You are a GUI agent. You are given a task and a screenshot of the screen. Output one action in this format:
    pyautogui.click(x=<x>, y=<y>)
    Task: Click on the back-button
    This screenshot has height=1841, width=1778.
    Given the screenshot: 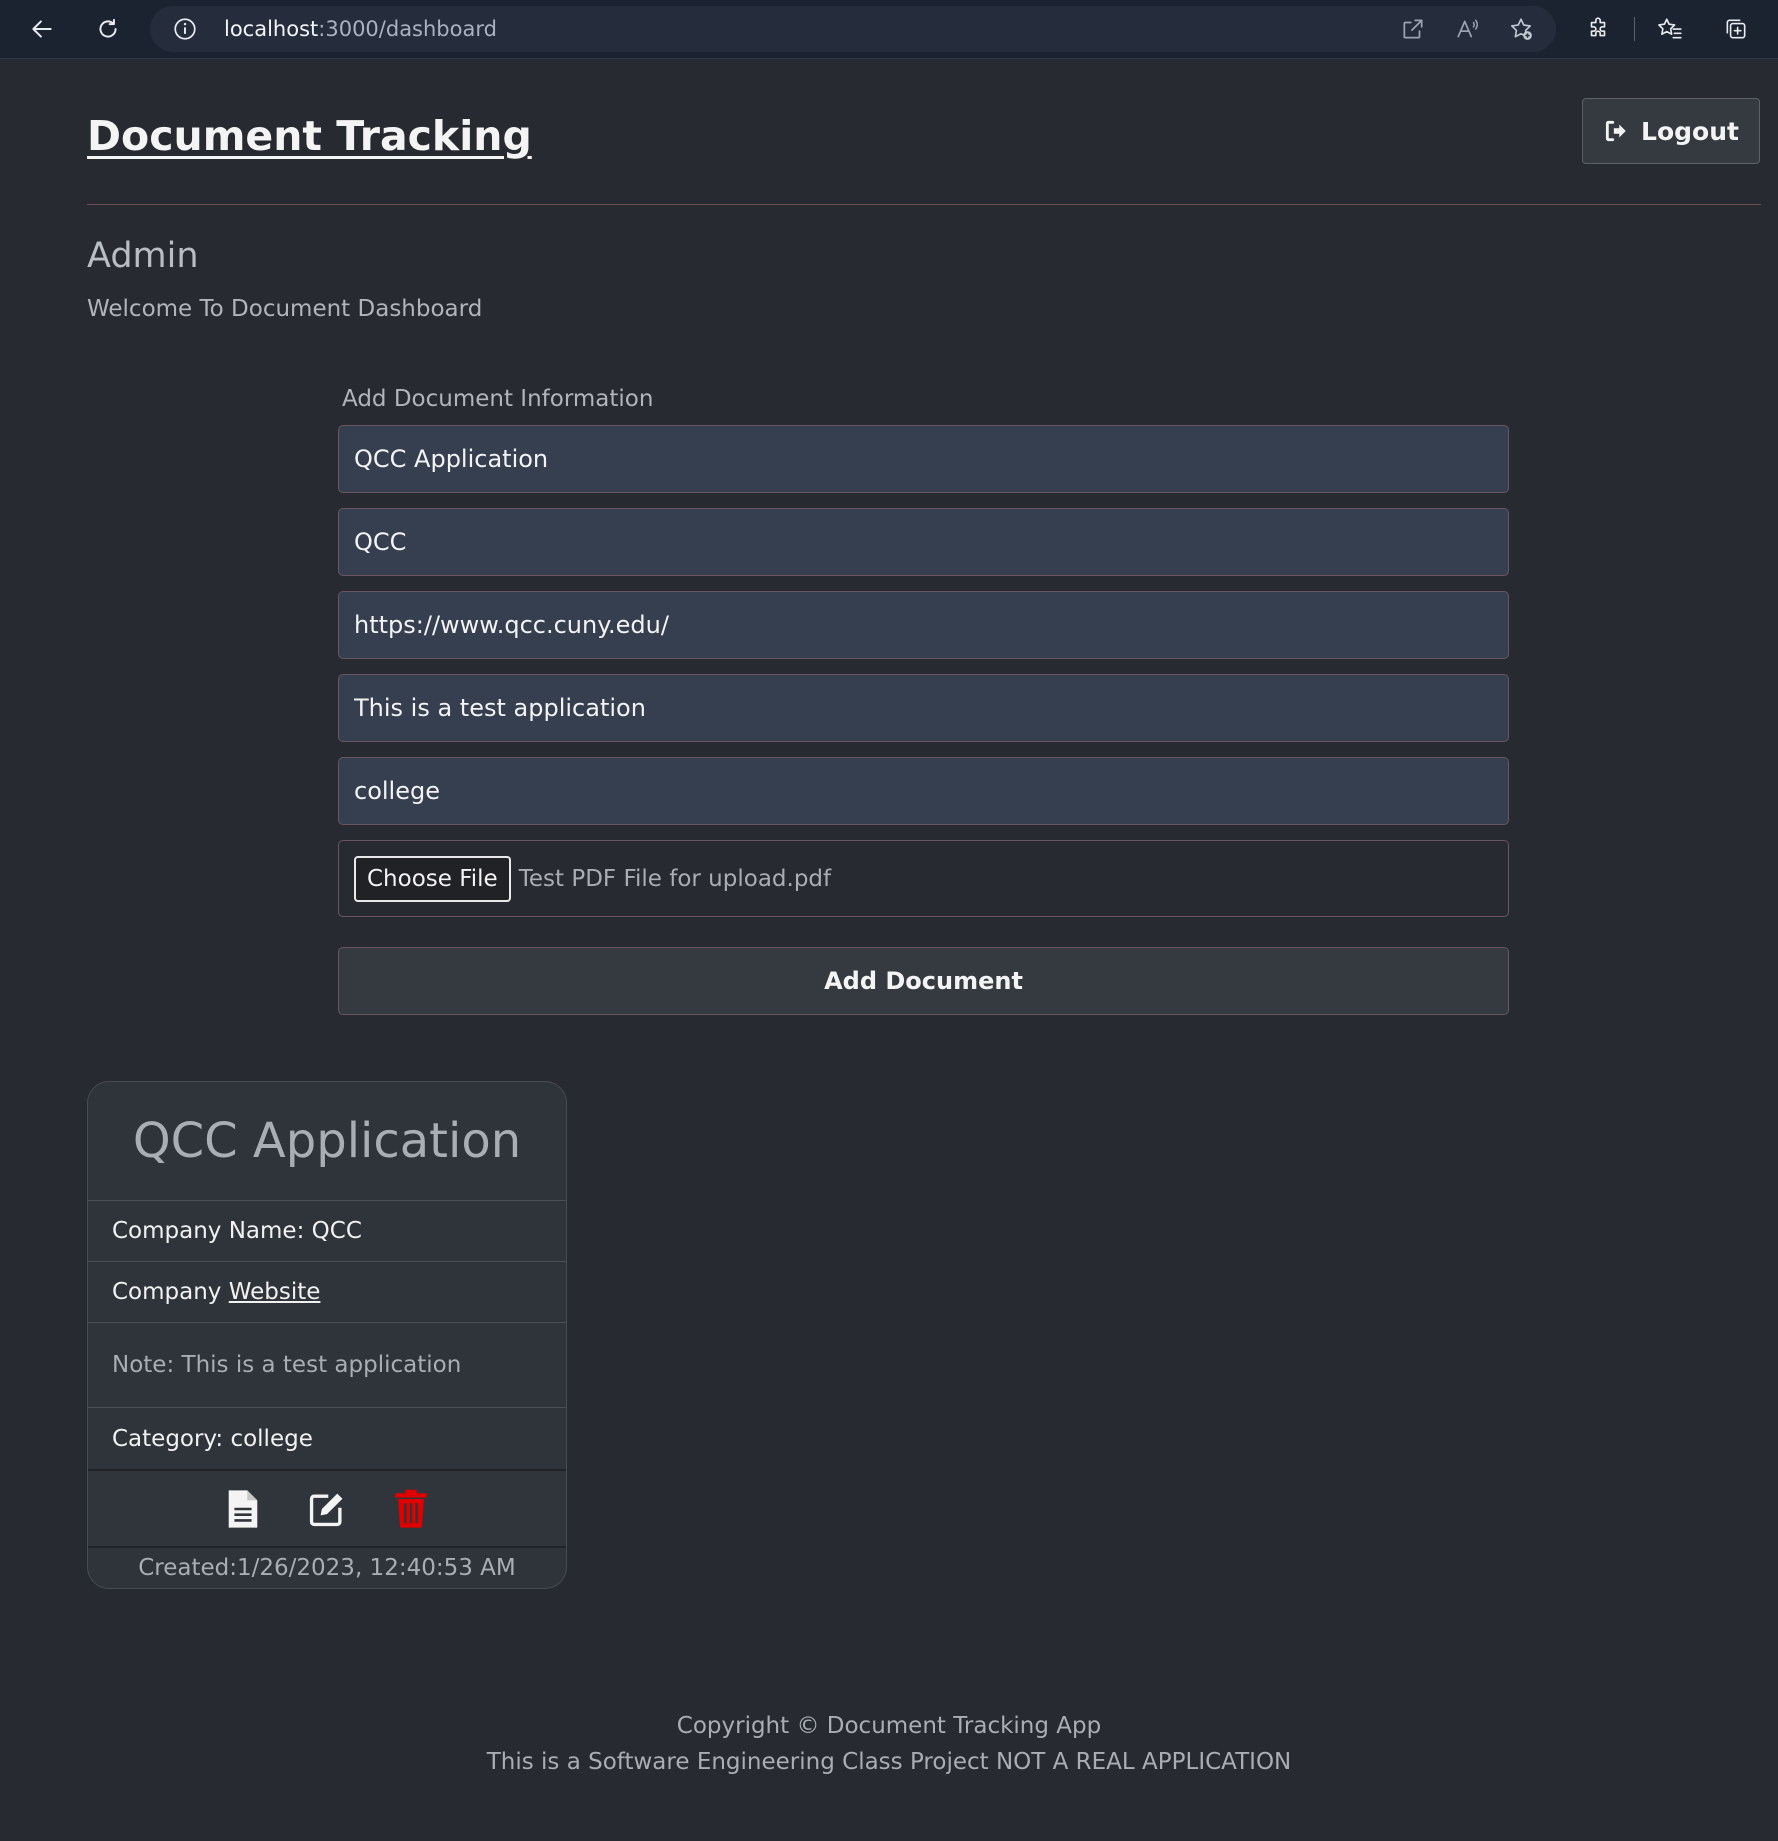 What is the action you would take?
    pyautogui.click(x=42, y=29)
    